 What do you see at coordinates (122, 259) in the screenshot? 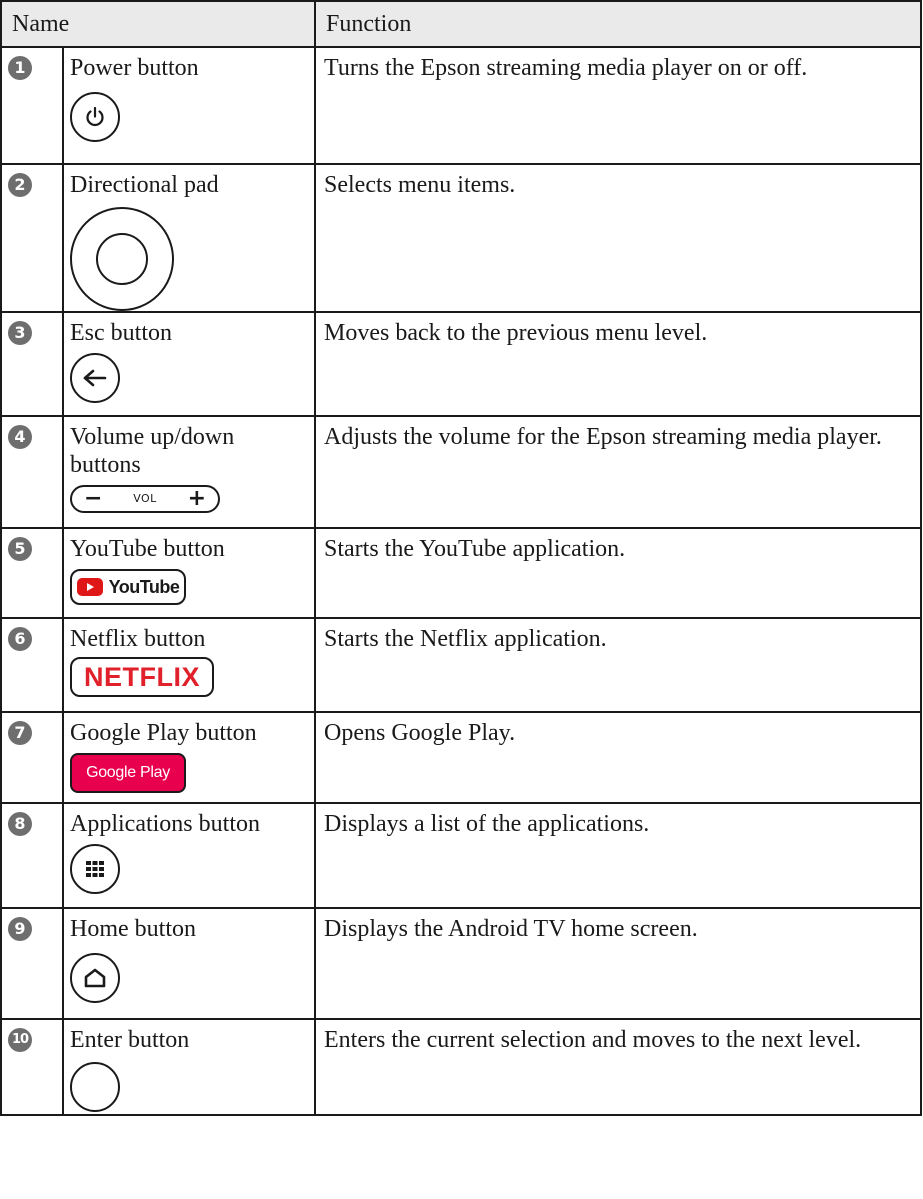
I see `directional-pad-icon` at bounding box center [122, 259].